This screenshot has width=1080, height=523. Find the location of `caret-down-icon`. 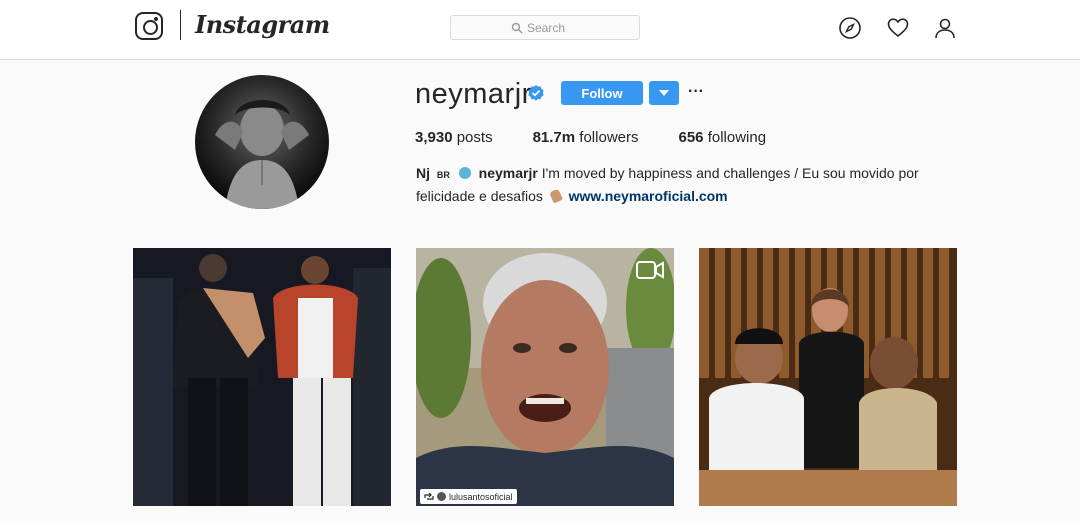

caret-down-icon is located at coordinates (664, 93).